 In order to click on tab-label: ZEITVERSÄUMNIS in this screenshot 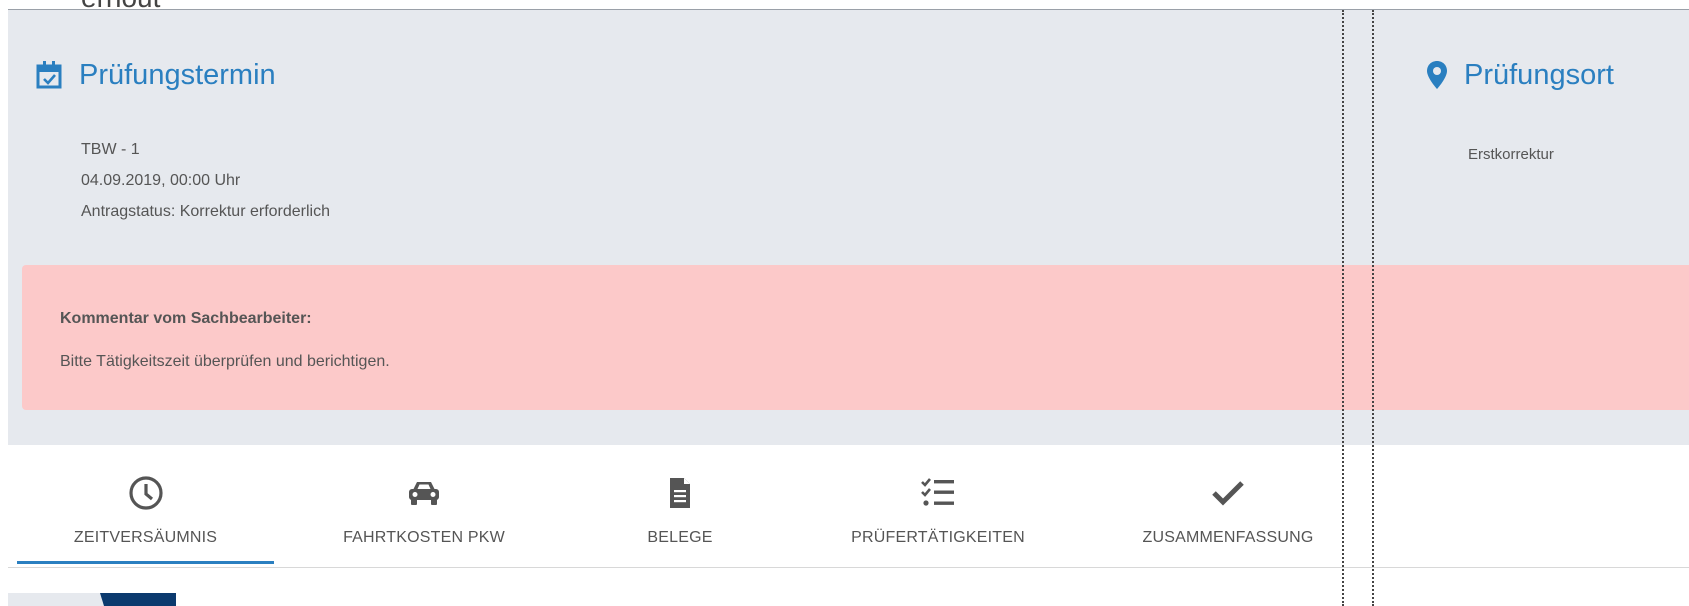, I will do `click(145, 537)`.